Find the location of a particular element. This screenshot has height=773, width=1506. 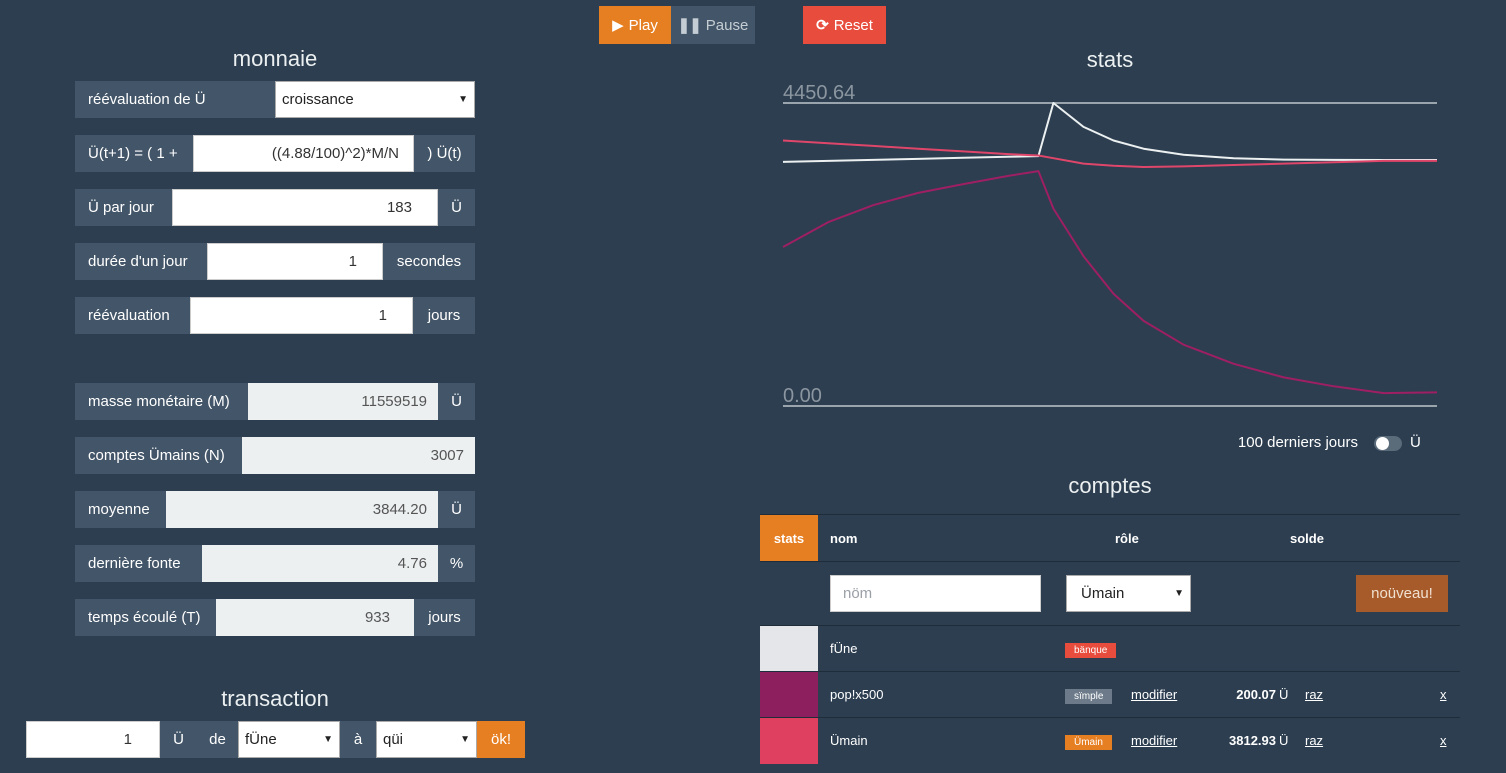

account-name: pop!x500 is located at coordinates (857, 694).